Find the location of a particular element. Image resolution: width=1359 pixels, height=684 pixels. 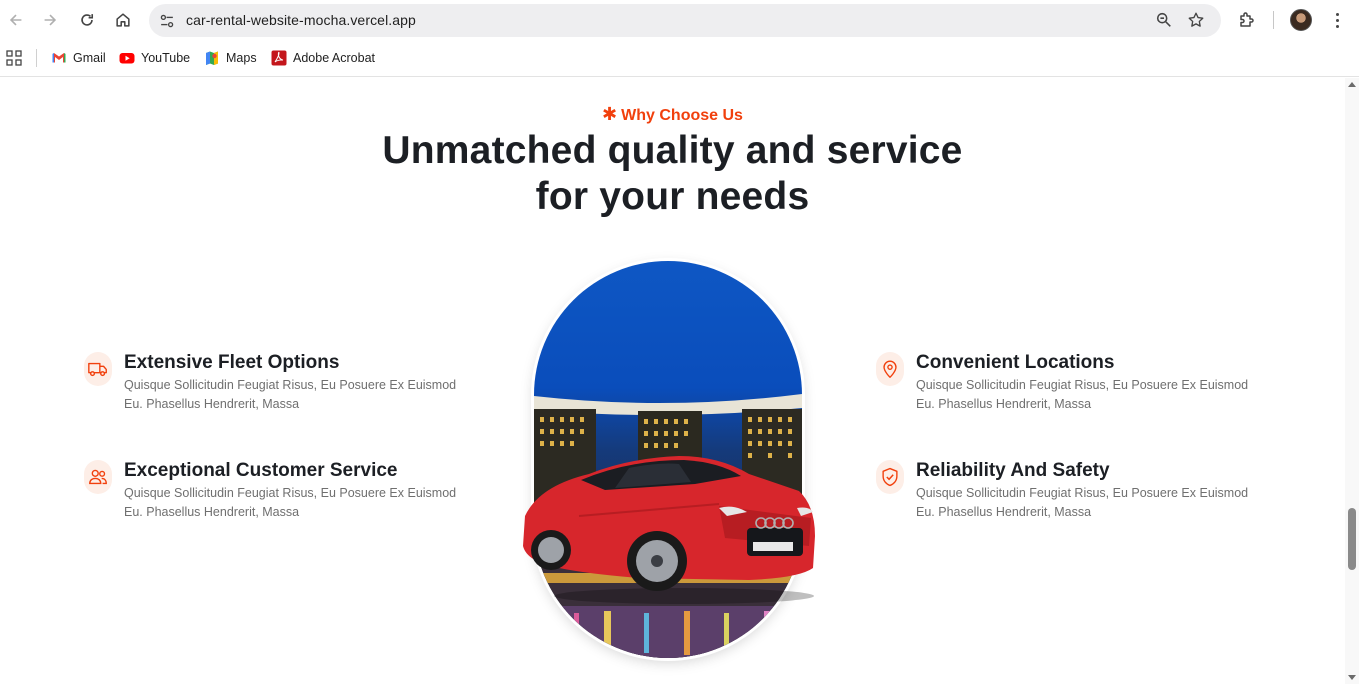

back-button is located at coordinates (16, 20).